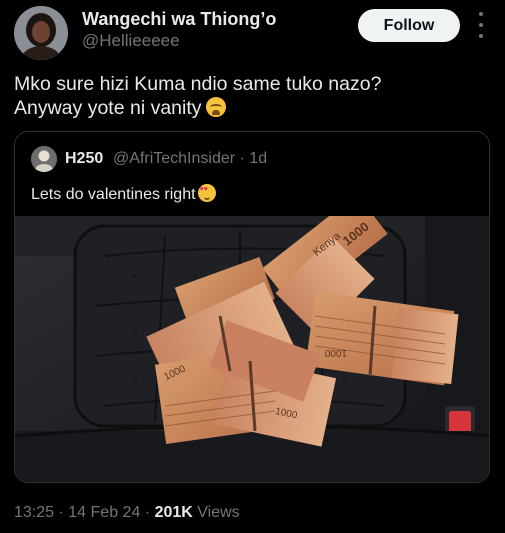 Image resolution: width=505 pixels, height=533 pixels. What do you see at coordinates (481, 25) in the screenshot?
I see `more-options-icon` at bounding box center [481, 25].